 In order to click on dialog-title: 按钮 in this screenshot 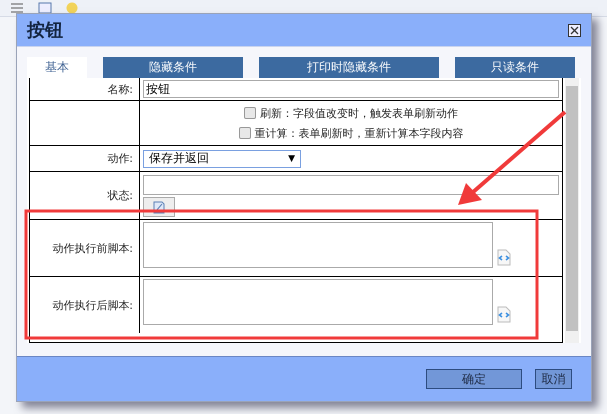, I will do `click(45, 30)`.